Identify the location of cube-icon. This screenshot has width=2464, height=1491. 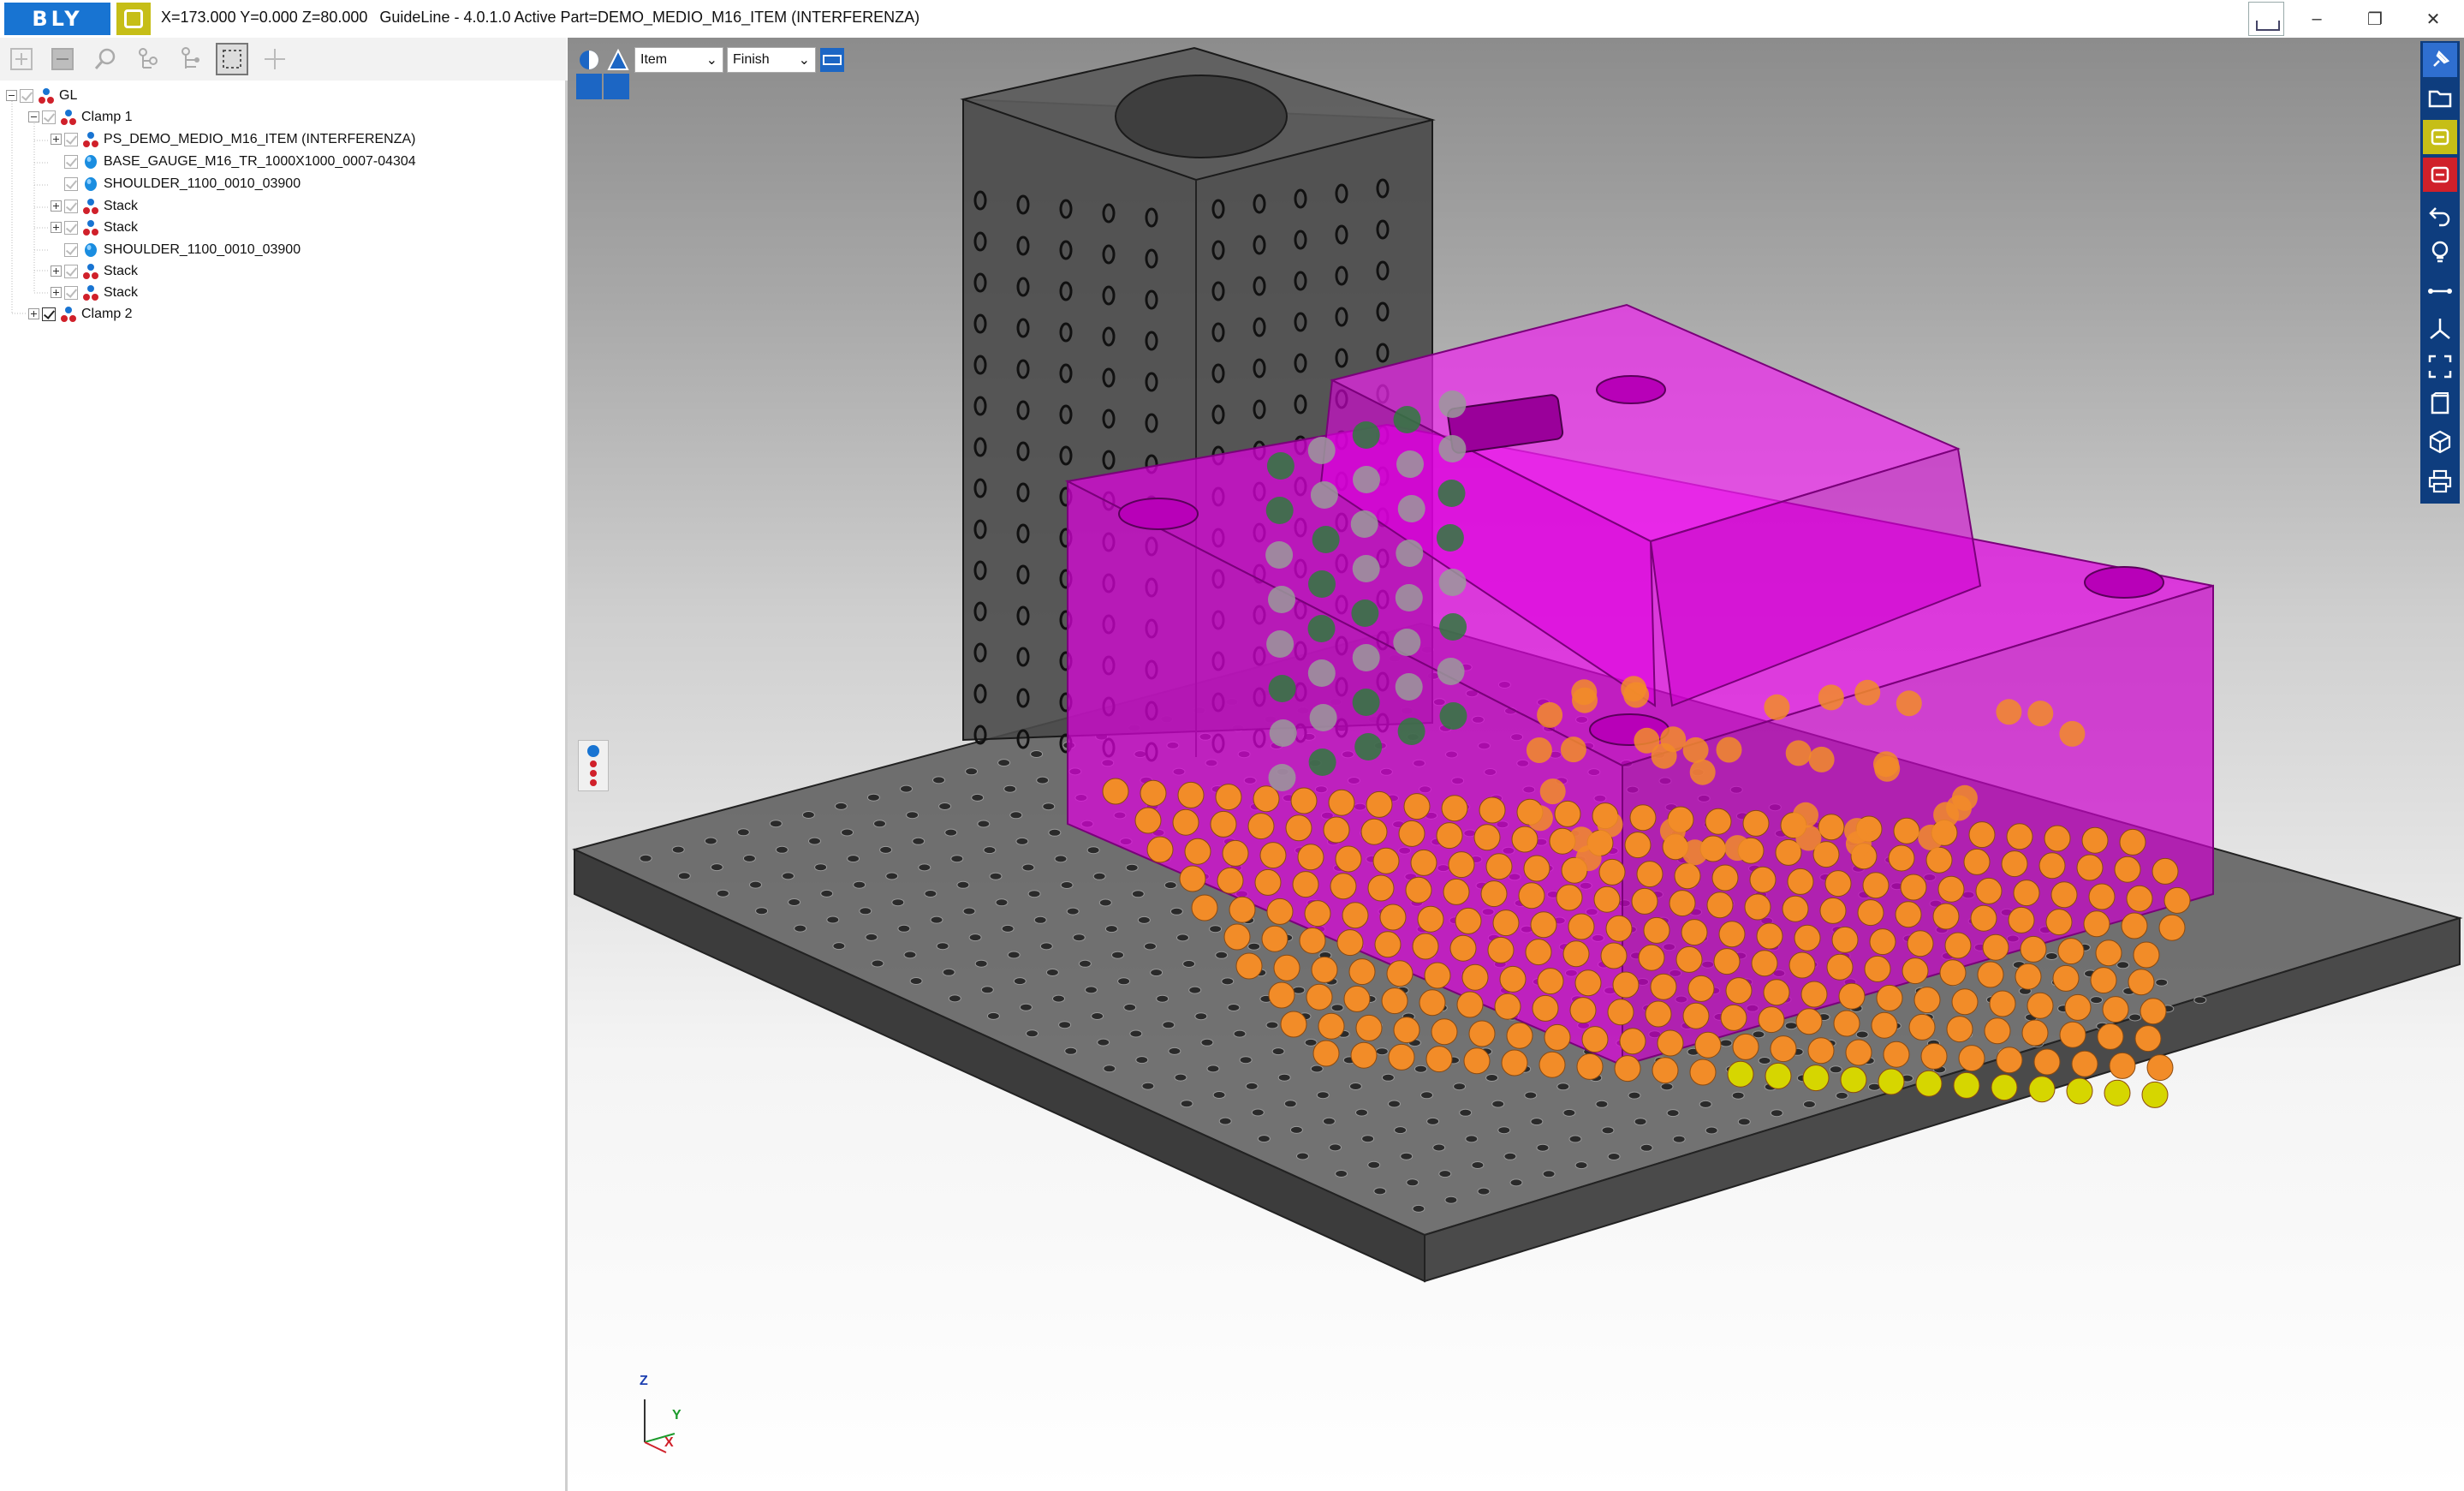
(2440, 442).